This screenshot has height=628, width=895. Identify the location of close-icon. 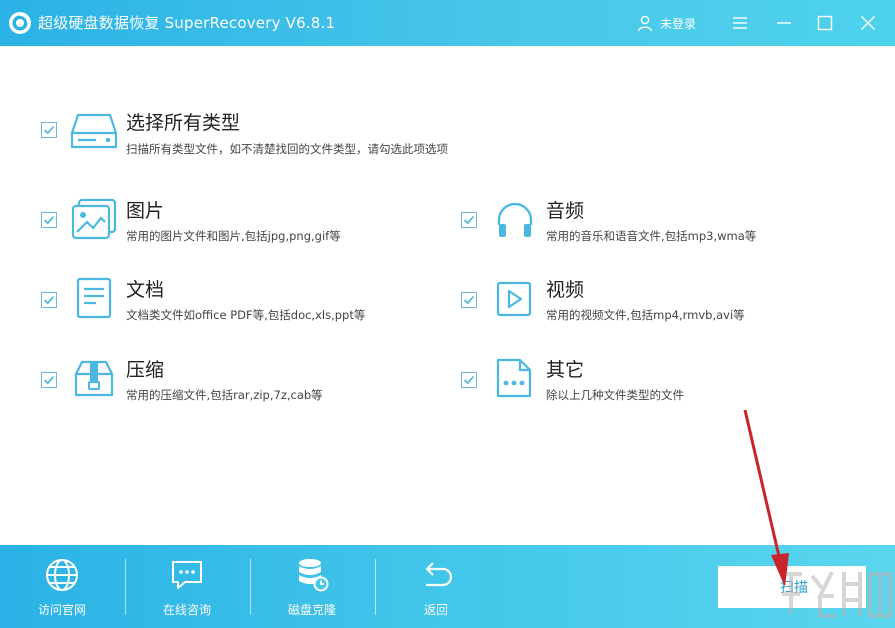
(868, 23).